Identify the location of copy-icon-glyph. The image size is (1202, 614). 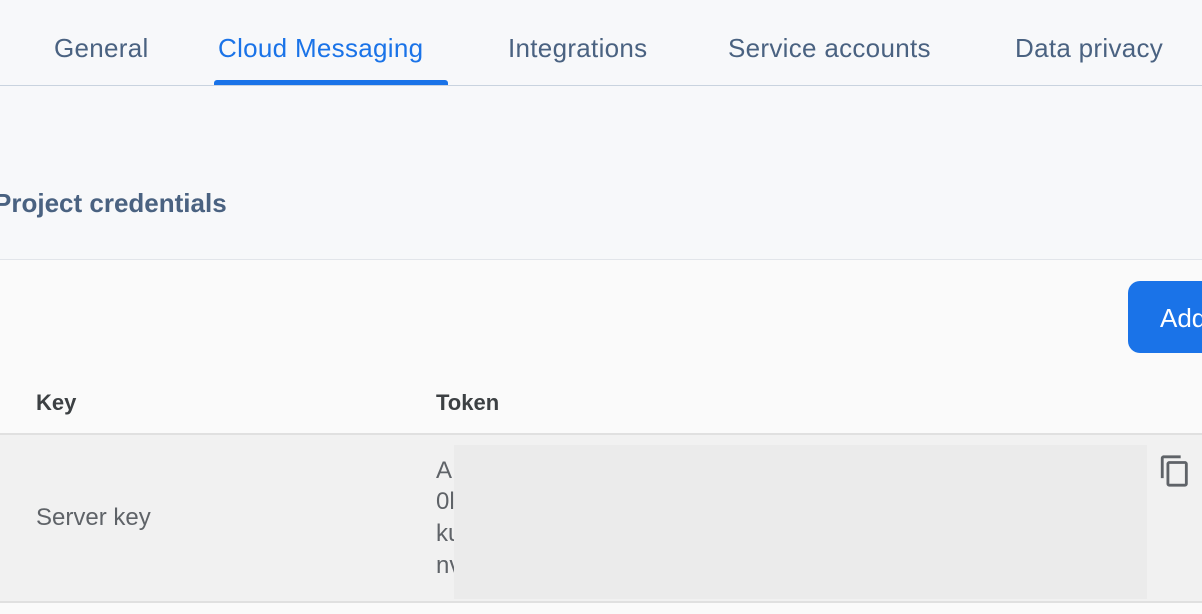
(1174, 471).